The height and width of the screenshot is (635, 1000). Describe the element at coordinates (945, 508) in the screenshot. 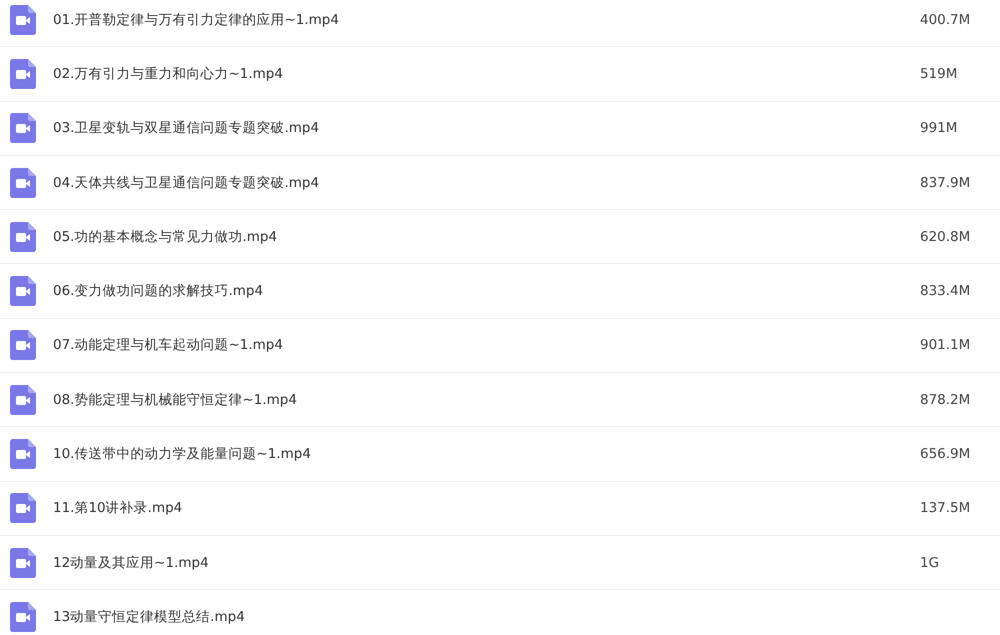

I see `file-size: 137.5M` at that location.